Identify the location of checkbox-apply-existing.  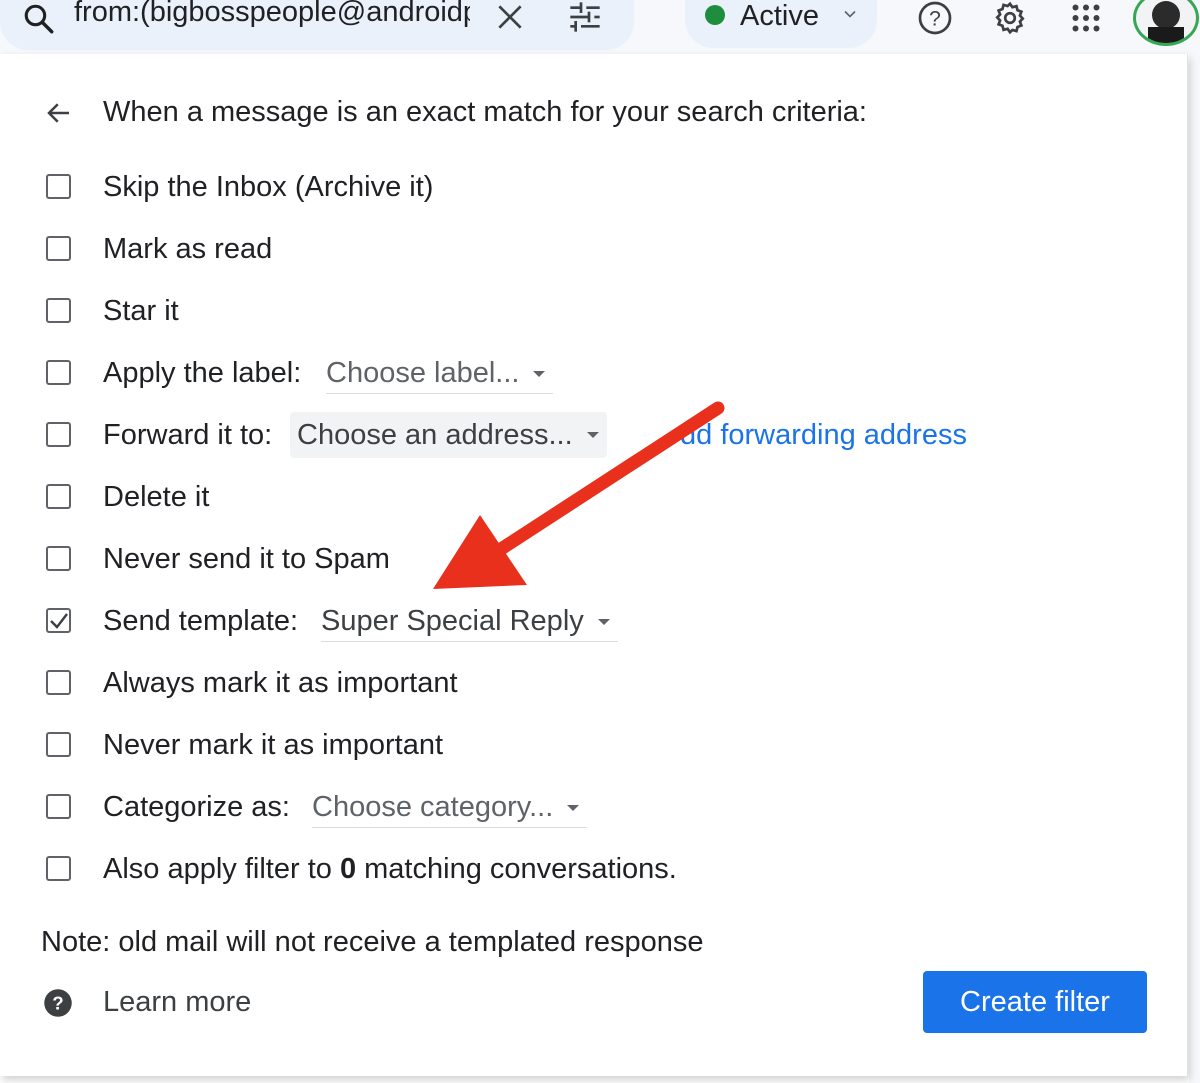
(58, 868).